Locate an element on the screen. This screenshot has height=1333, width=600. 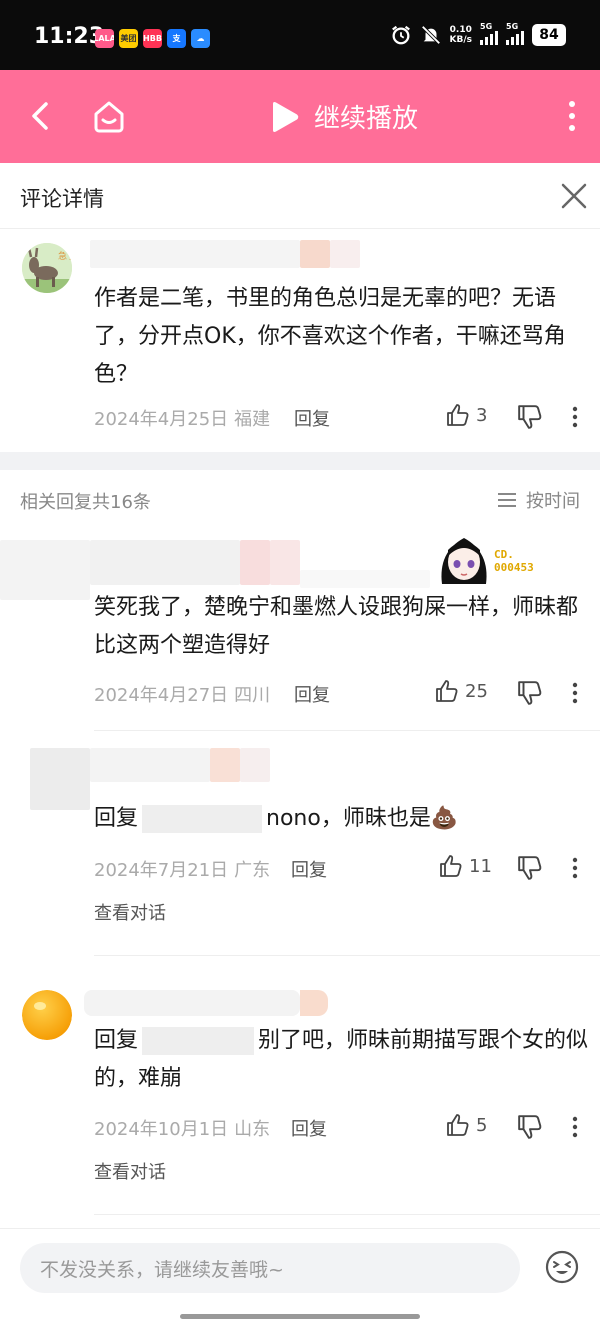
lala-app-icon: LALA is located at coordinates (104, 38).